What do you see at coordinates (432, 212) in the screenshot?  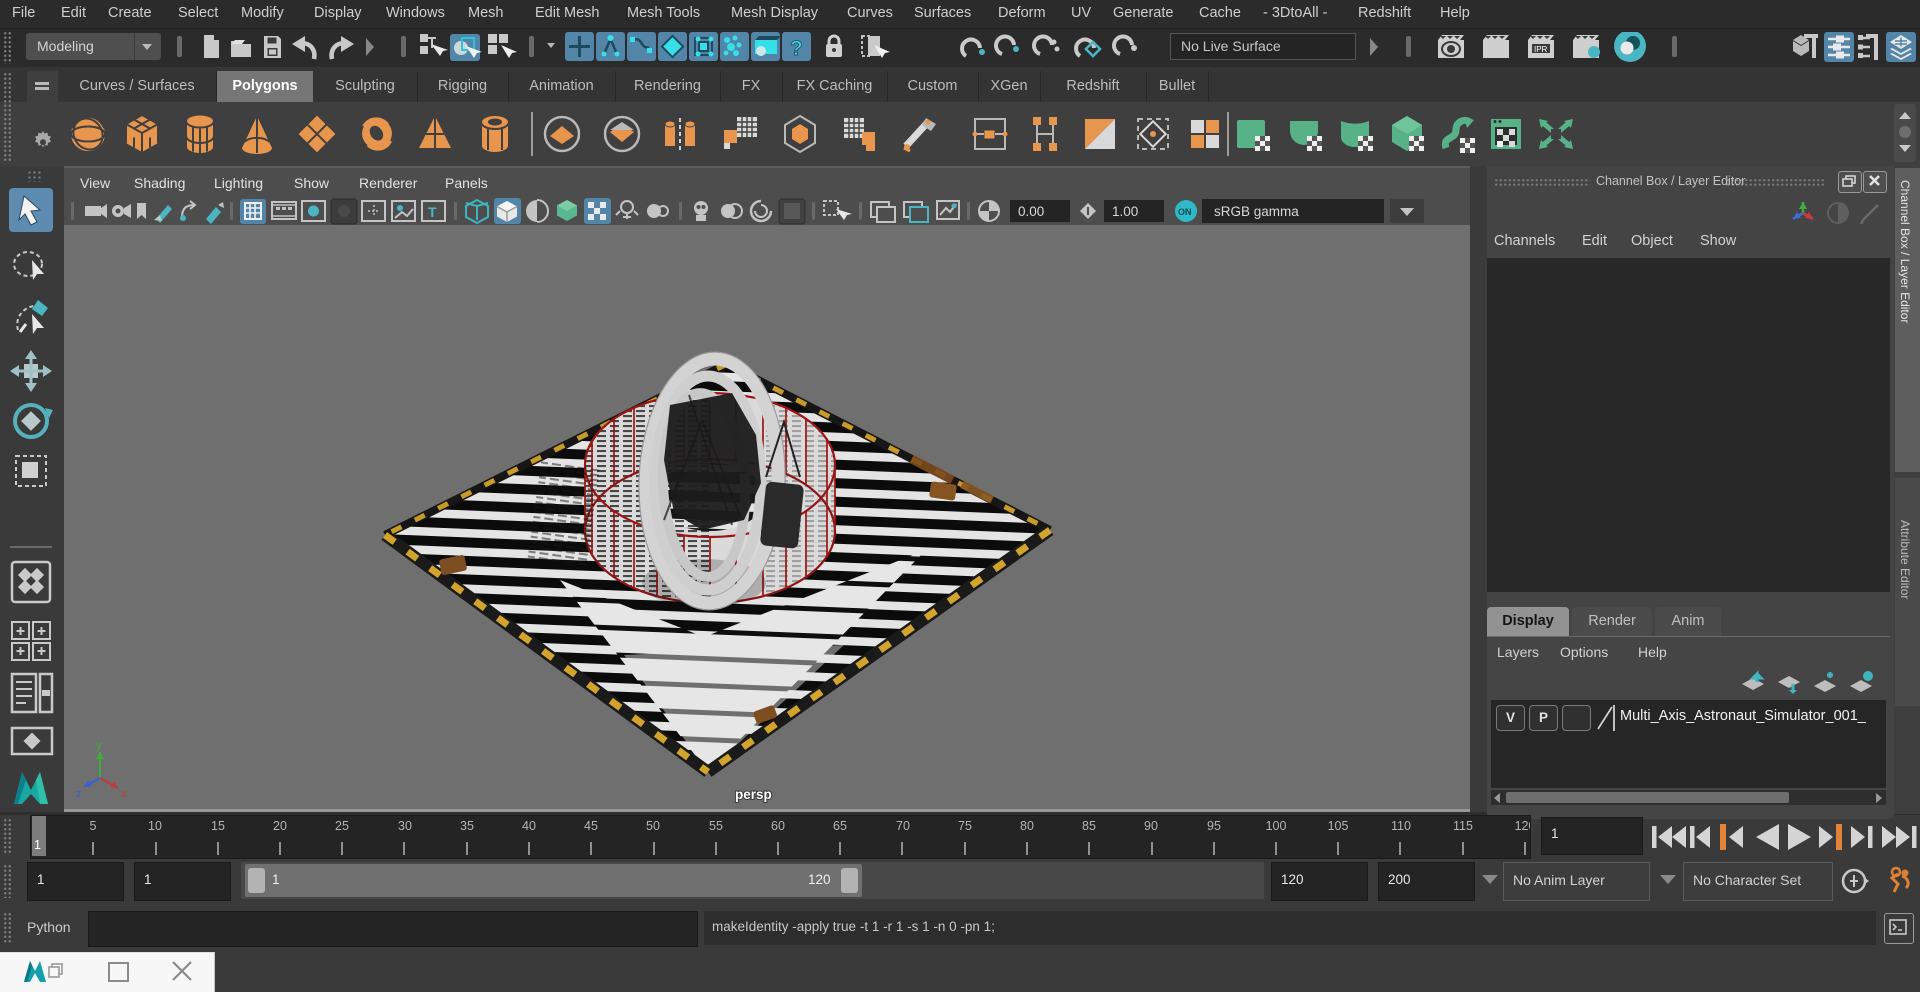 I see `svg-text: T` at bounding box center [432, 212].